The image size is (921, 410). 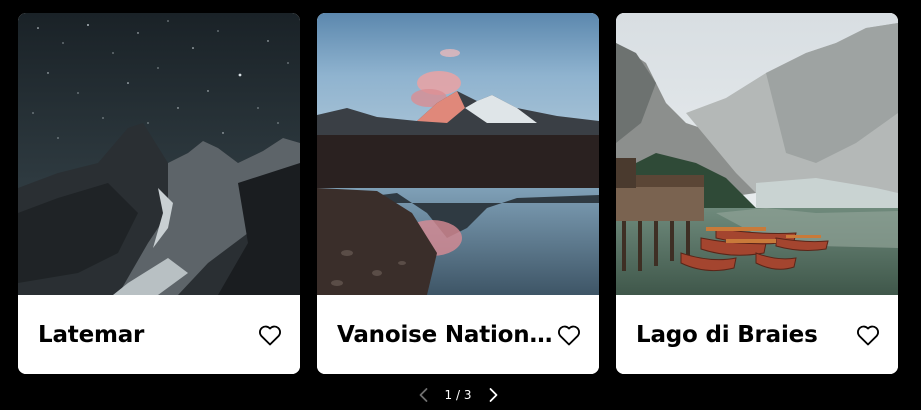 I want to click on chevron-left-icon, so click(x=424, y=395).